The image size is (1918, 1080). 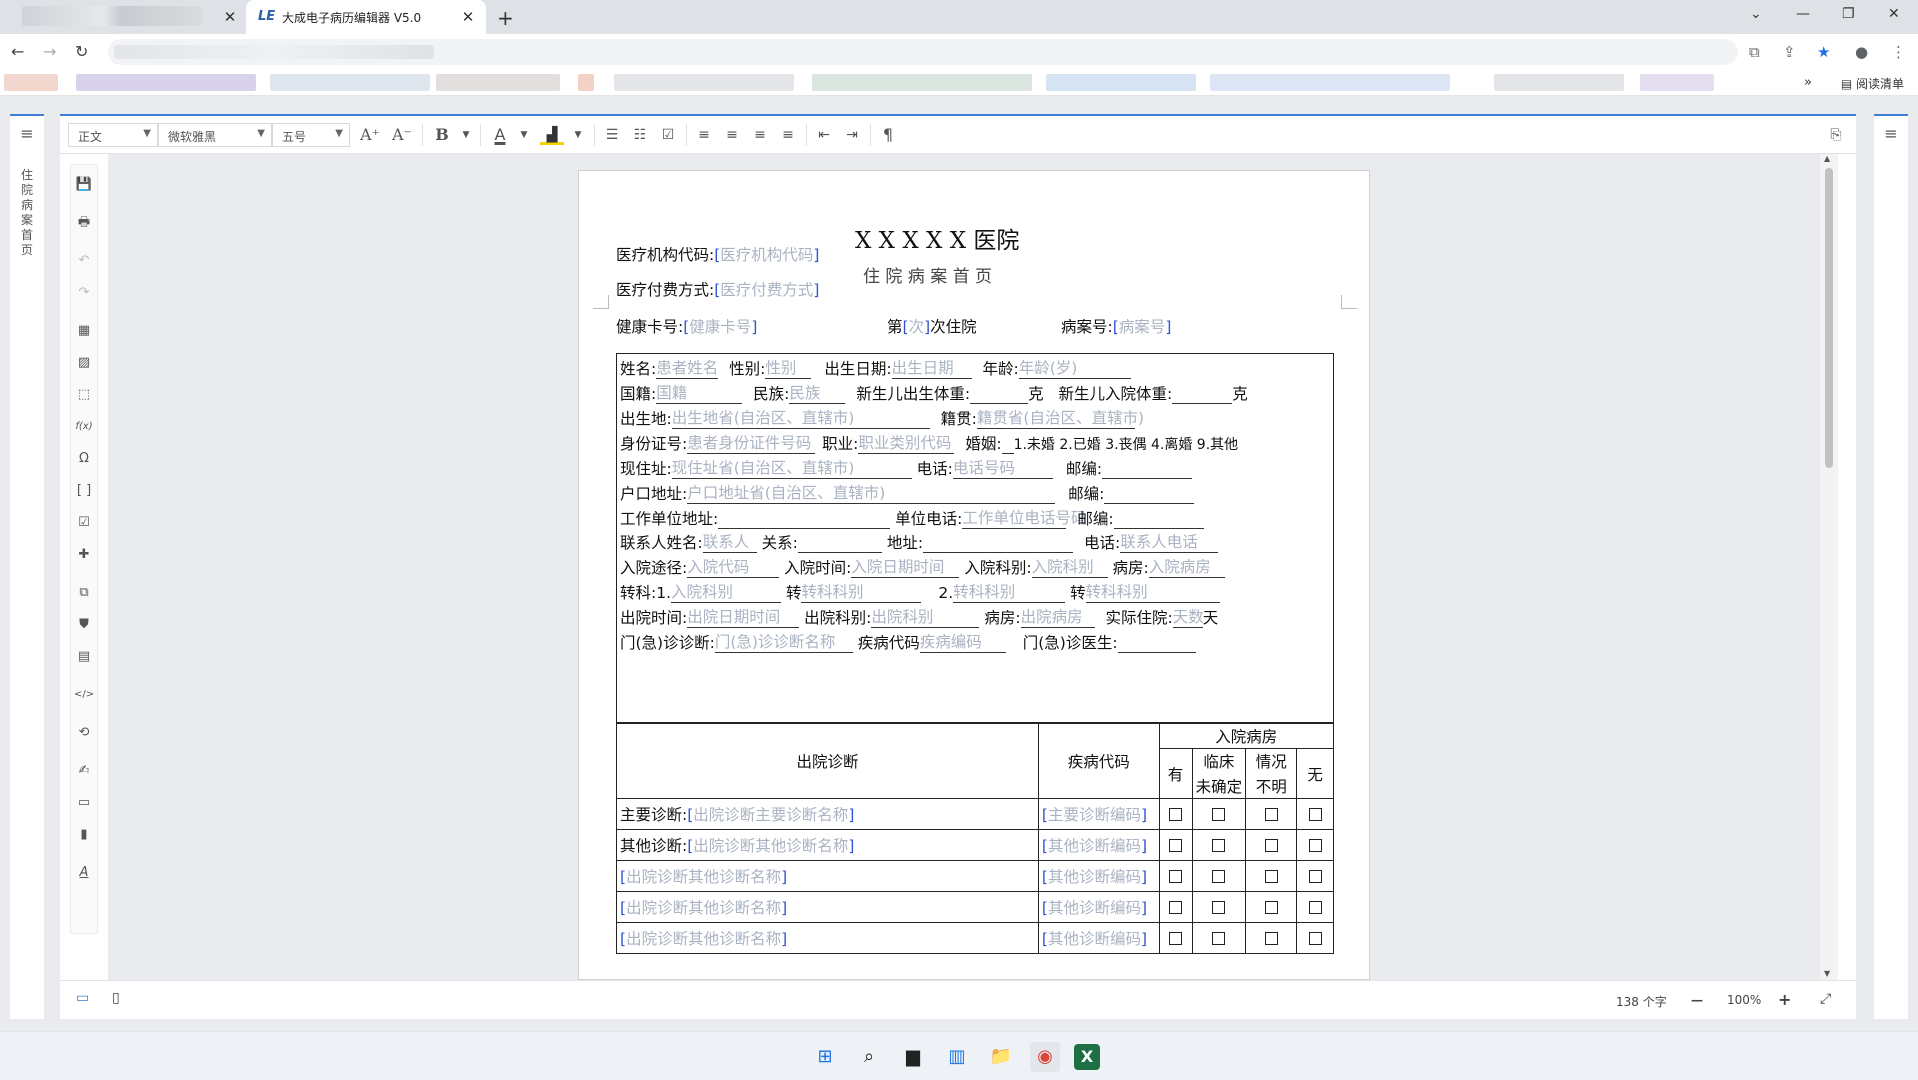 What do you see at coordinates (962, 641) in the screenshot?
I see `outpatient-code-field: 疾病编码` at bounding box center [962, 641].